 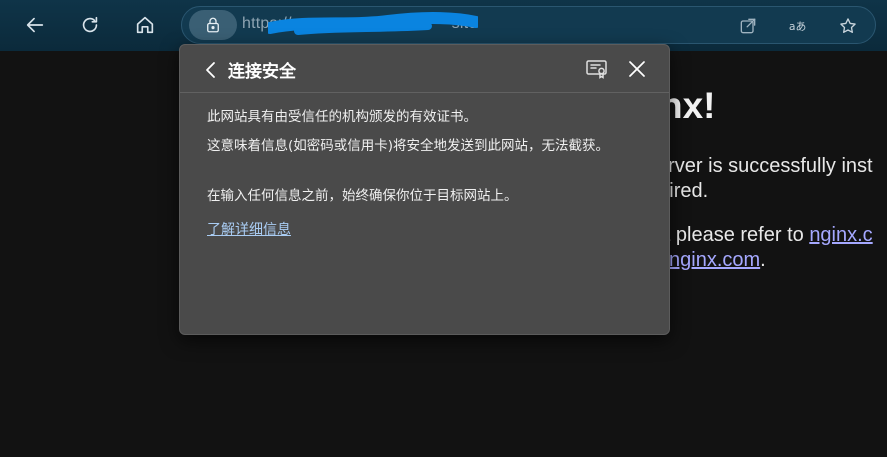 I want to click on home-button, so click(x=145, y=25).